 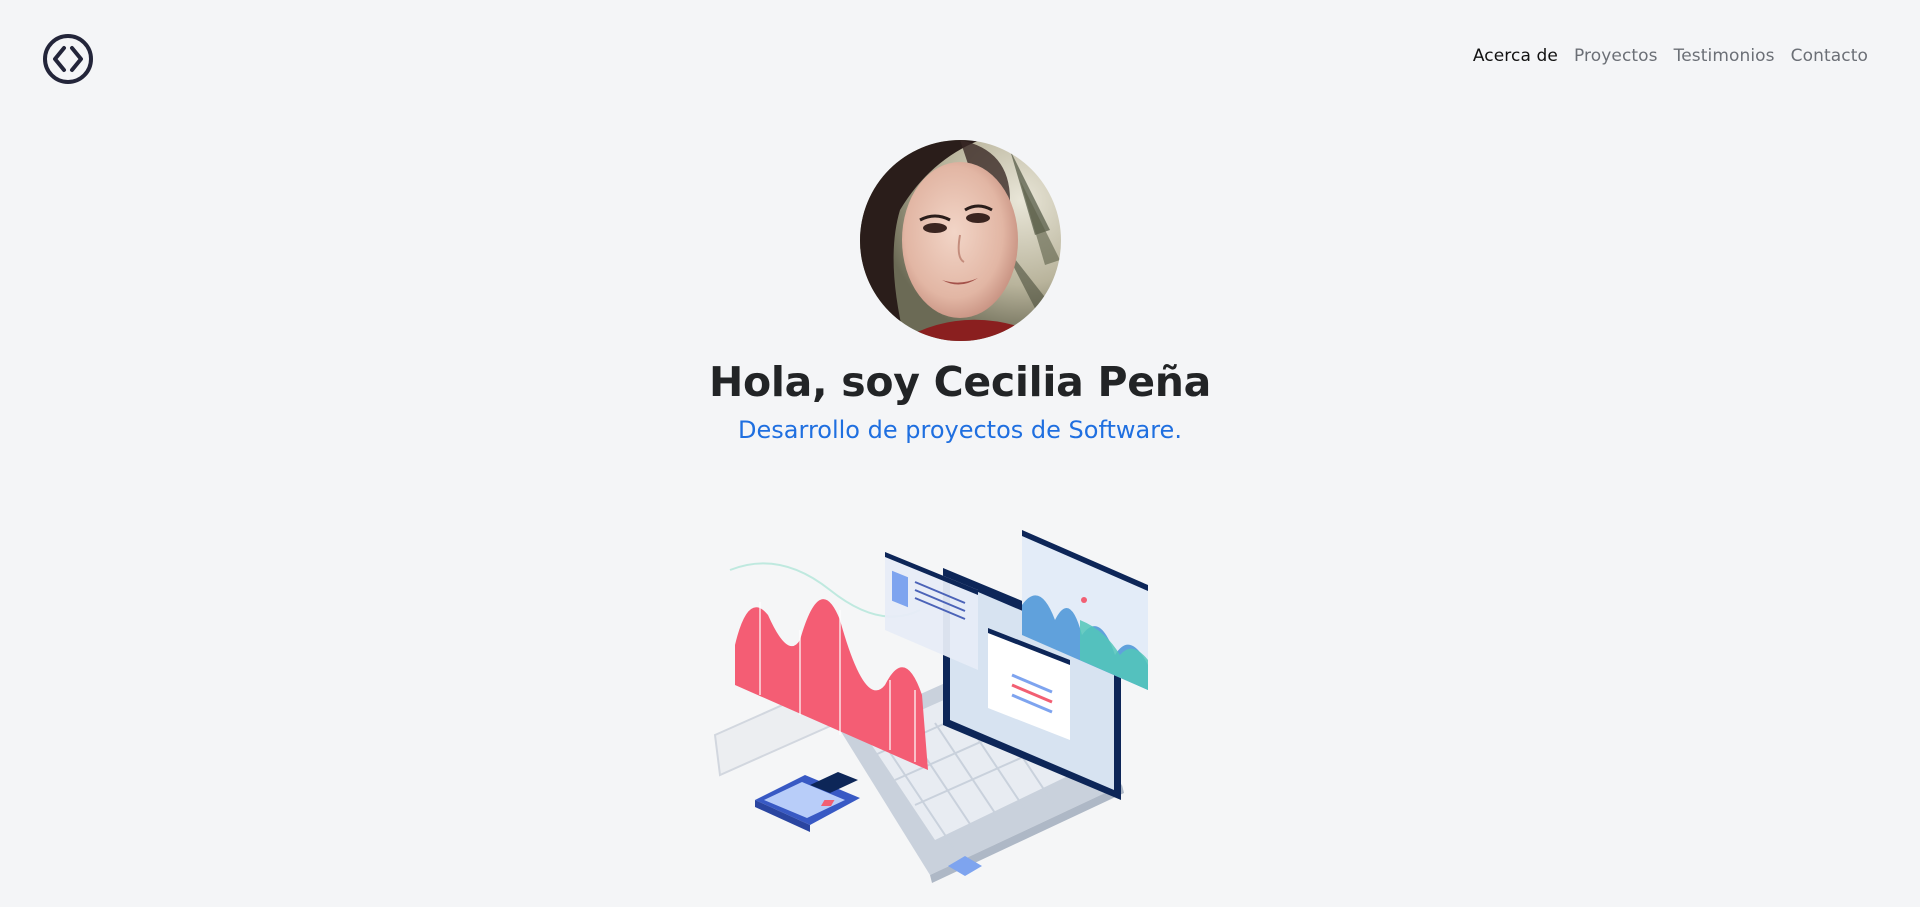 I want to click on page-subtitle: Desarrollo de proyectos de Software., so click(x=960, y=430).